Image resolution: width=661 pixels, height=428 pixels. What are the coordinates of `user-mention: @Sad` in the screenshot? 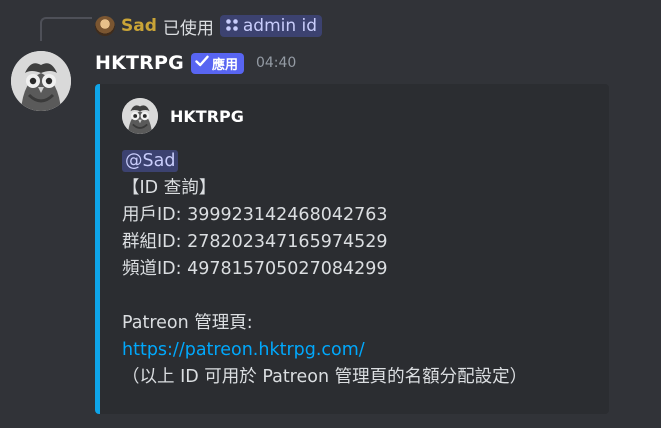 It's located at (150, 161).